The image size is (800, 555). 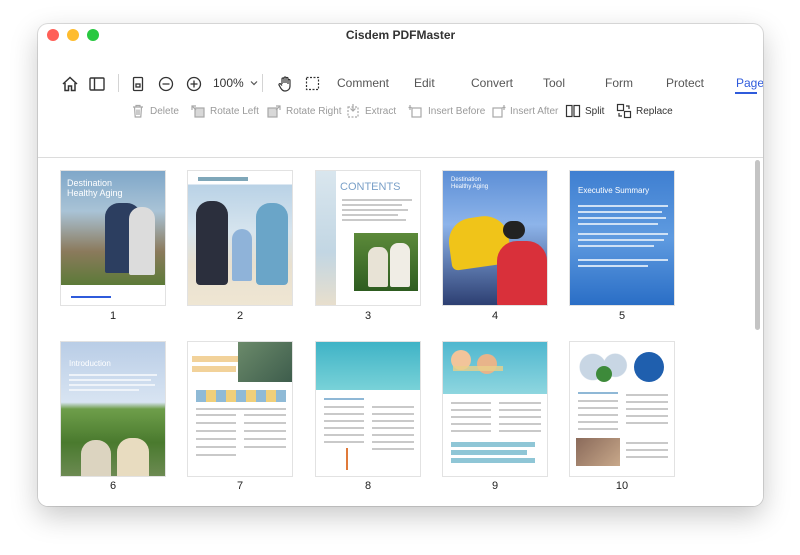 I want to click on tab-comment: Comment, so click(x=363, y=83).